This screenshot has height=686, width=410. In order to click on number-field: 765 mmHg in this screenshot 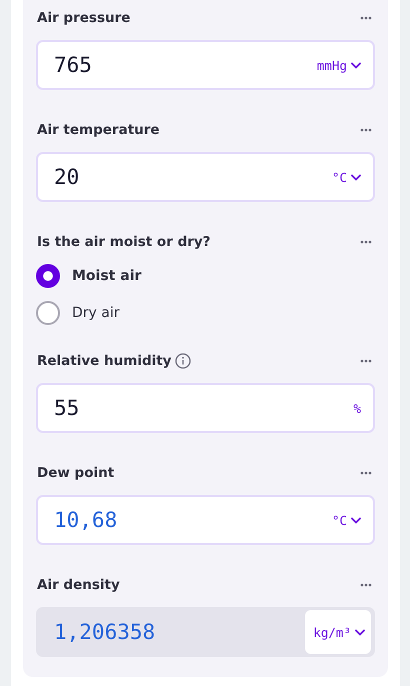, I will do `click(205, 65)`.